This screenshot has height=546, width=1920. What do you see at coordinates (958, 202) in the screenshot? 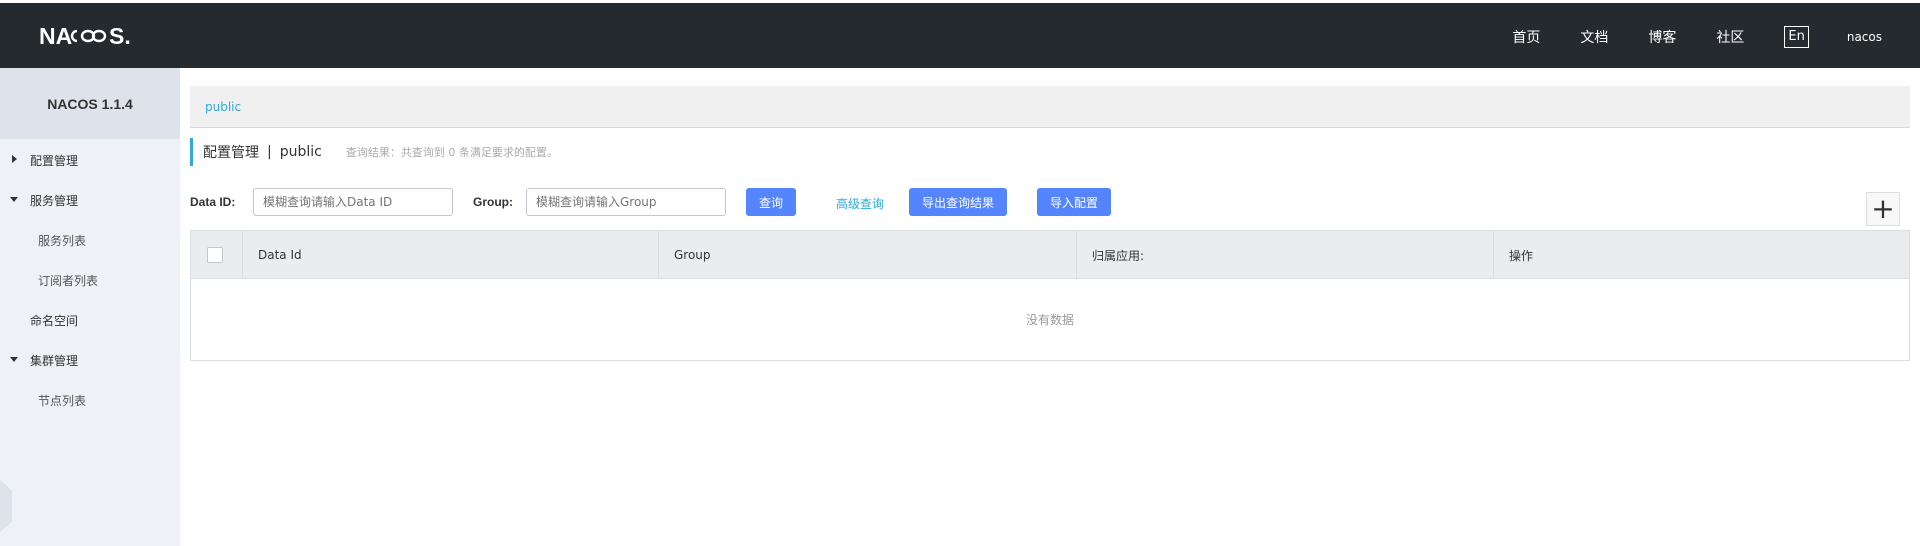
I see `export-button: 导出查询结果` at bounding box center [958, 202].